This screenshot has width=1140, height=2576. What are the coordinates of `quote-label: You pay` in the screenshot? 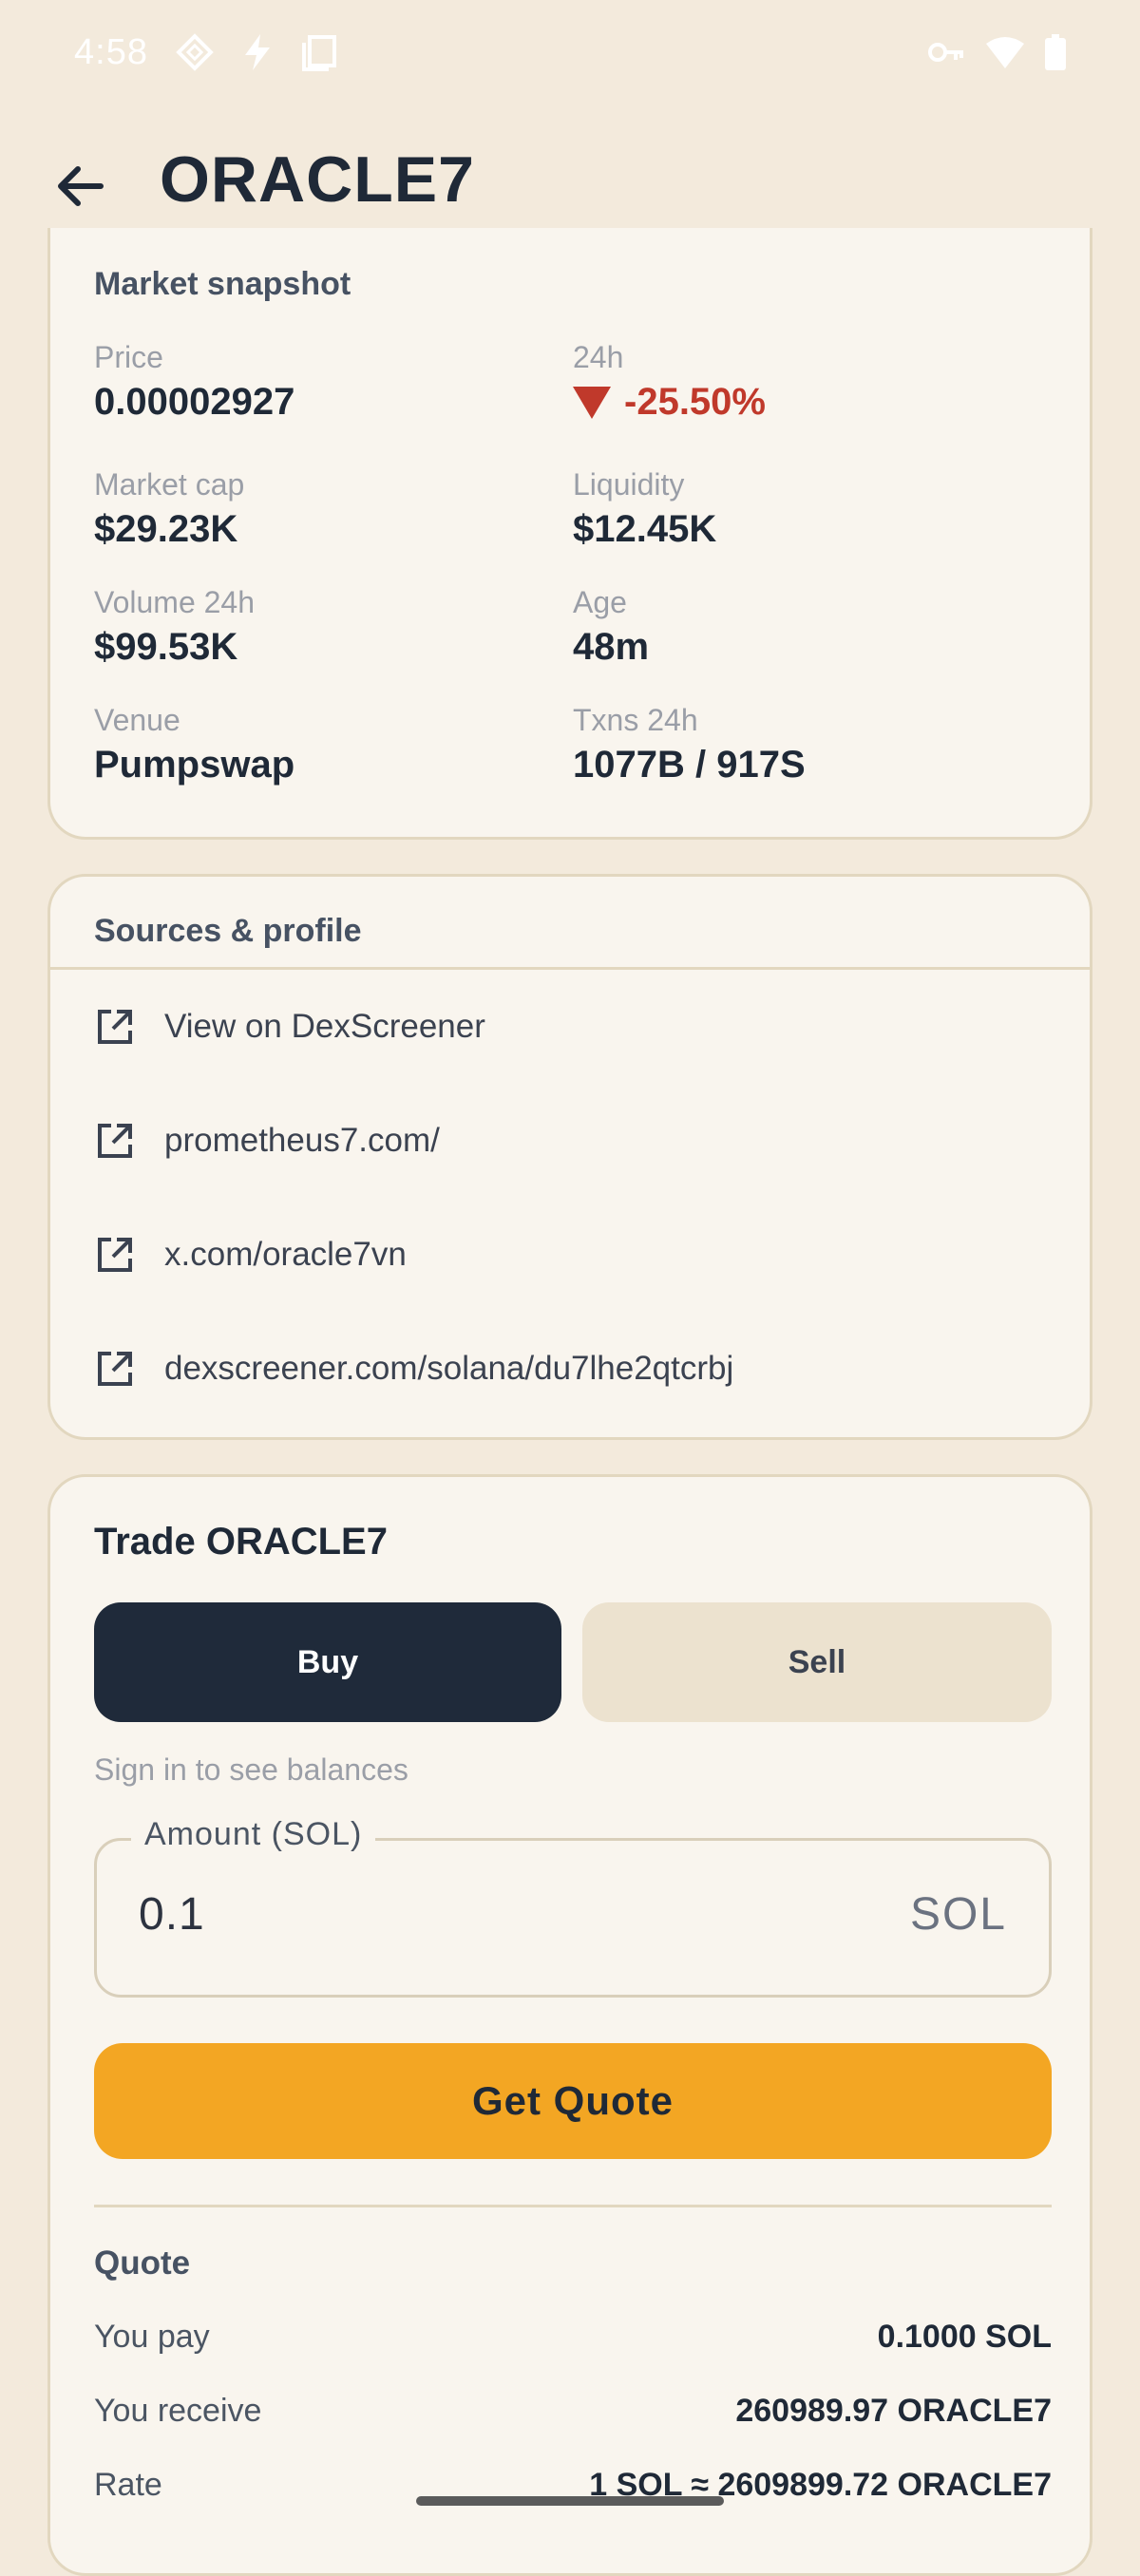 It's located at (152, 2337).